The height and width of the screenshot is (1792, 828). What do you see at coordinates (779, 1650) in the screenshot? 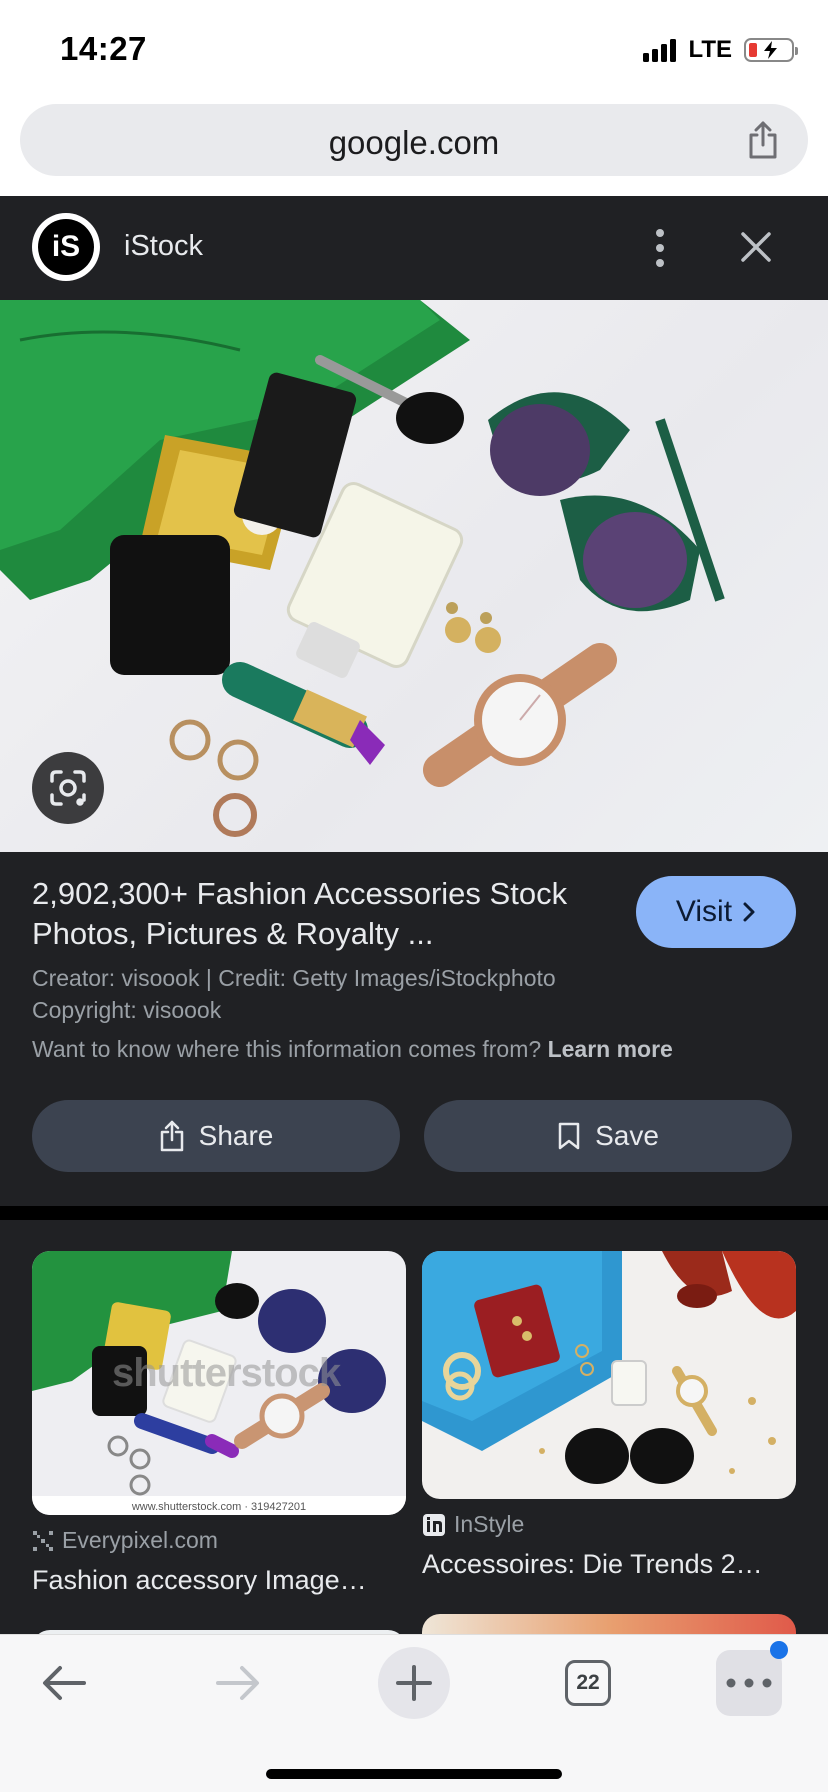
I see `notification-badge` at bounding box center [779, 1650].